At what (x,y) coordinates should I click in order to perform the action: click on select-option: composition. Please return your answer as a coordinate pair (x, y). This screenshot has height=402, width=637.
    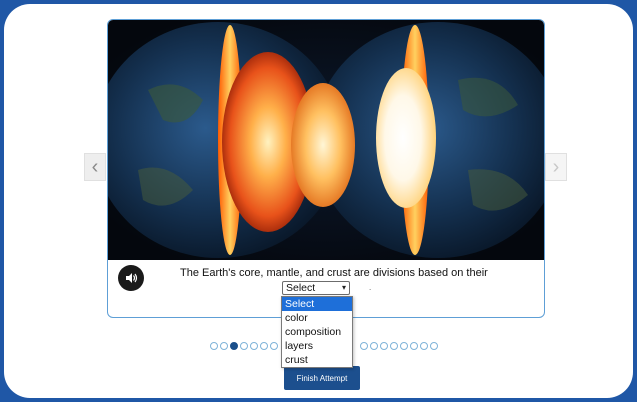
    Looking at the image, I should click on (317, 332).